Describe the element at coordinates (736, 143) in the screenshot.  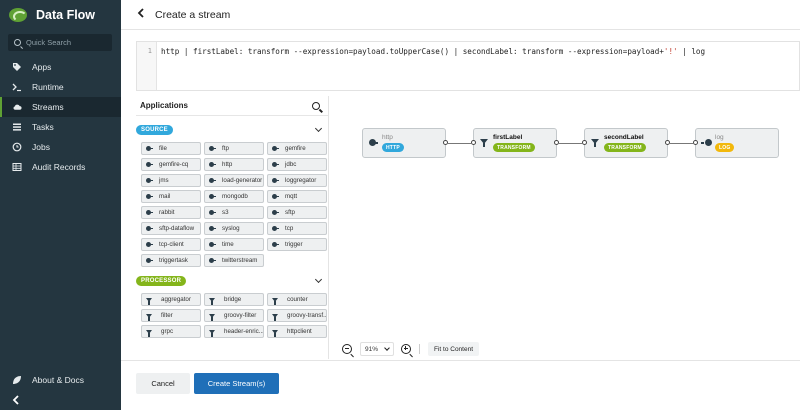
I see `stream-node-log: log LOG` at that location.